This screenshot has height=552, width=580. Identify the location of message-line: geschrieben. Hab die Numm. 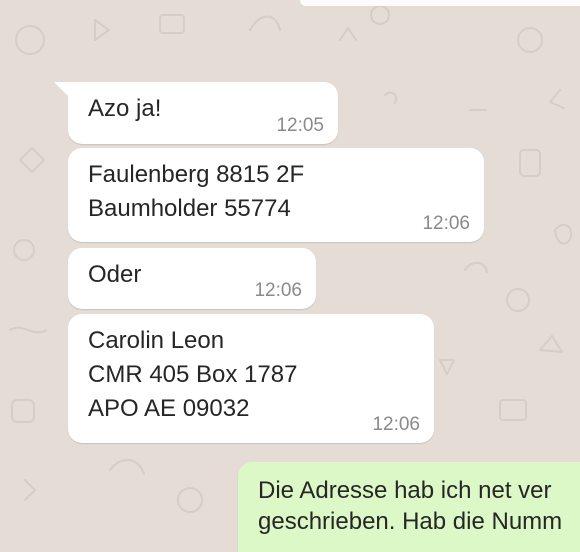
(410, 521).